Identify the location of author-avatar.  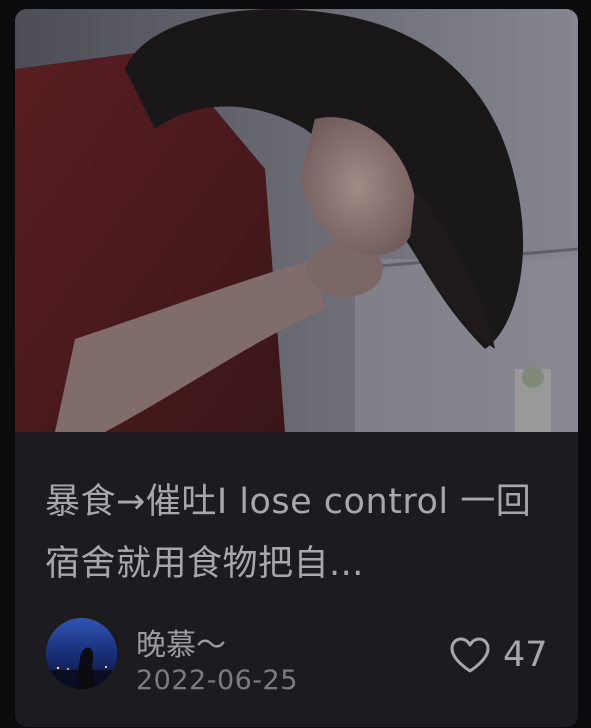
(81, 653).